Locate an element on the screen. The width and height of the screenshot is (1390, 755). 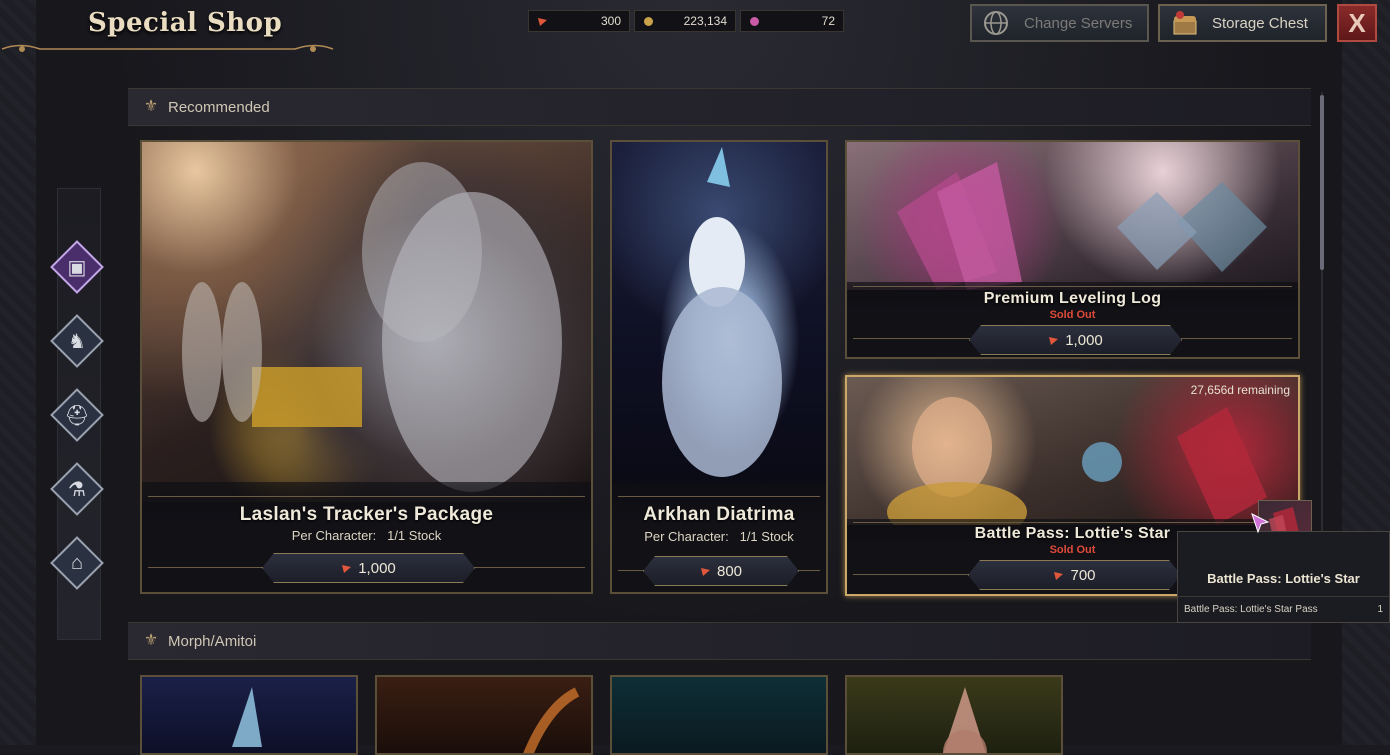
close-icon: X is located at coordinates (1357, 22).